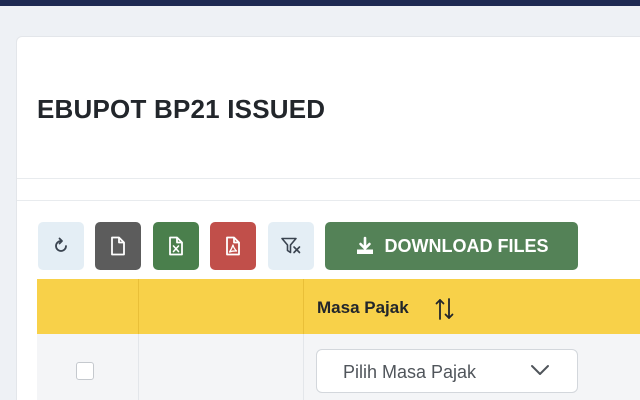 The image size is (640, 400). I want to click on top-app-bar, so click(320, 3).